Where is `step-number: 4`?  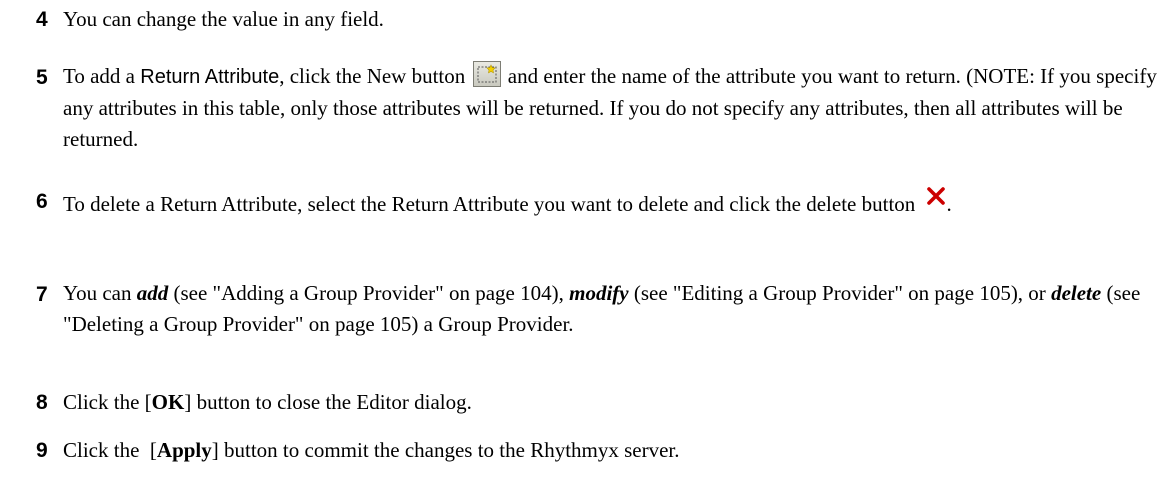 step-number: 4 is located at coordinates (42, 19).